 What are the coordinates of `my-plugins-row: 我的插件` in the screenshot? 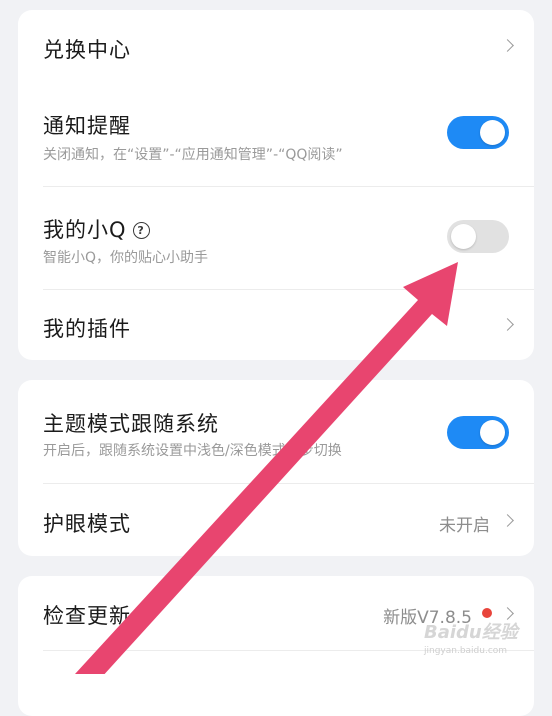 It's located at (276, 324).